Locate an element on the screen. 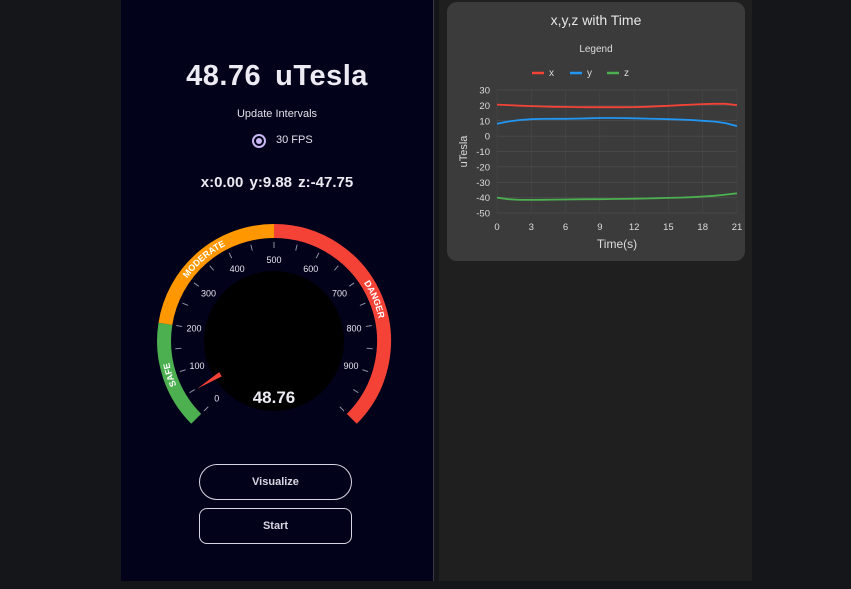 The image size is (851, 589). x-axis-label: Time(s) is located at coordinates (617, 244).